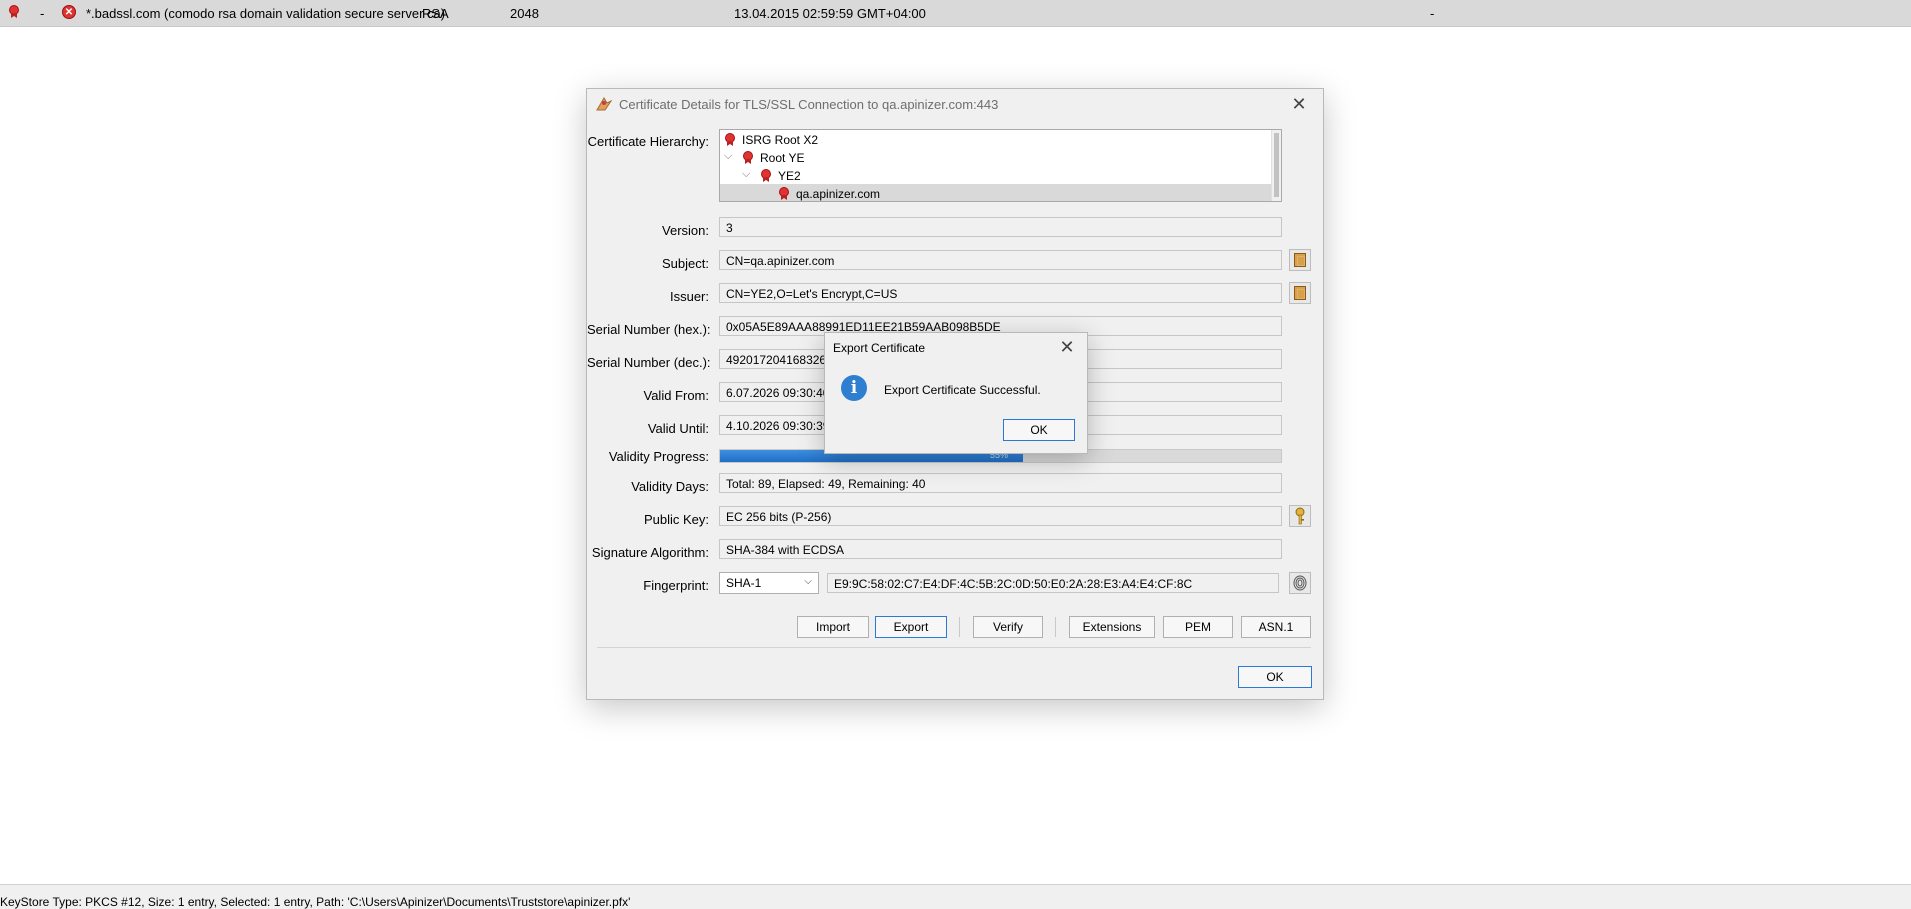  I want to click on signature-algorithm-label: Signature Algorithm:, so click(650, 552).